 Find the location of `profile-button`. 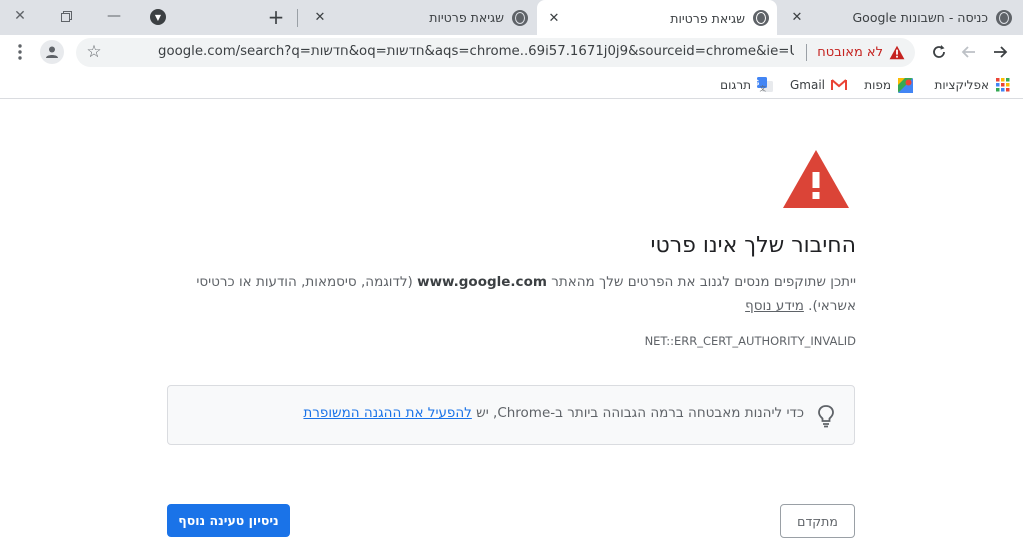

profile-button is located at coordinates (52, 52).